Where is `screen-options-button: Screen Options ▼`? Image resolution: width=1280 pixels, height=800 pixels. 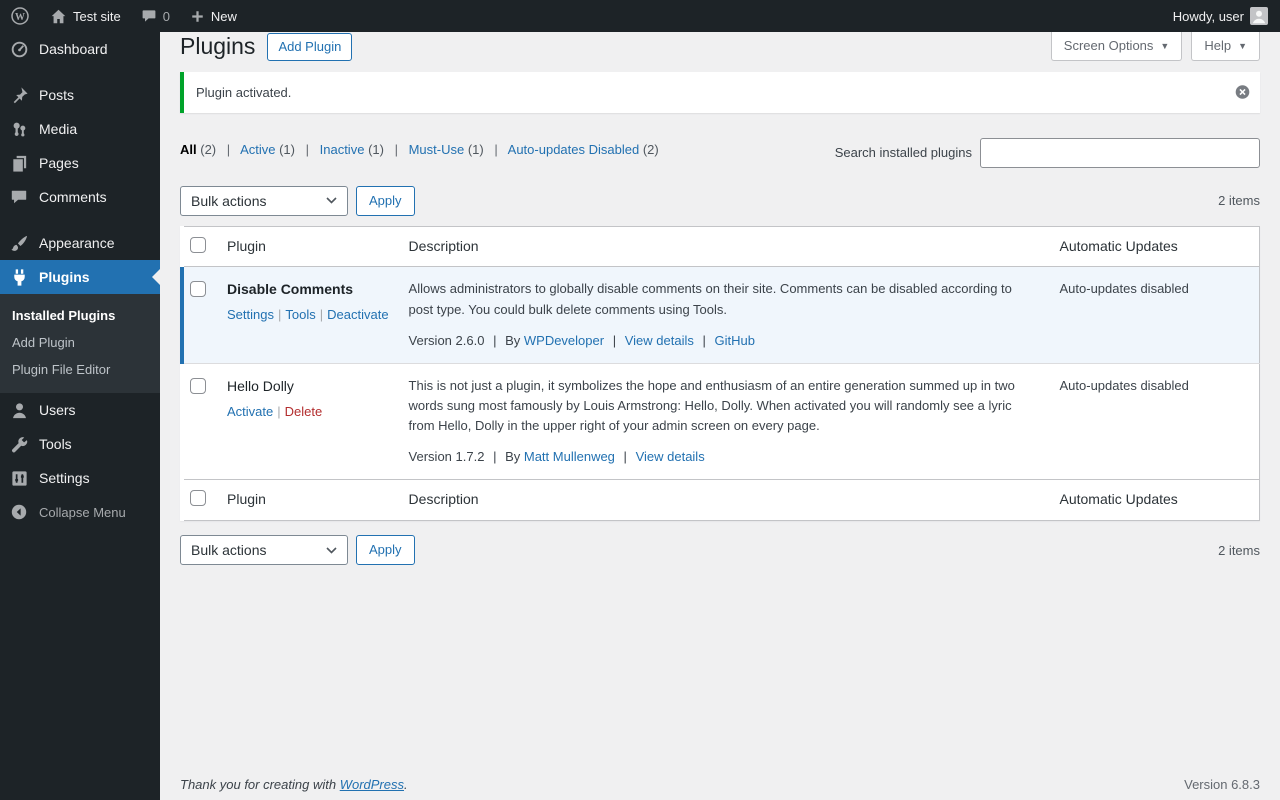 screen-options-button: Screen Options ▼ is located at coordinates (1116, 46).